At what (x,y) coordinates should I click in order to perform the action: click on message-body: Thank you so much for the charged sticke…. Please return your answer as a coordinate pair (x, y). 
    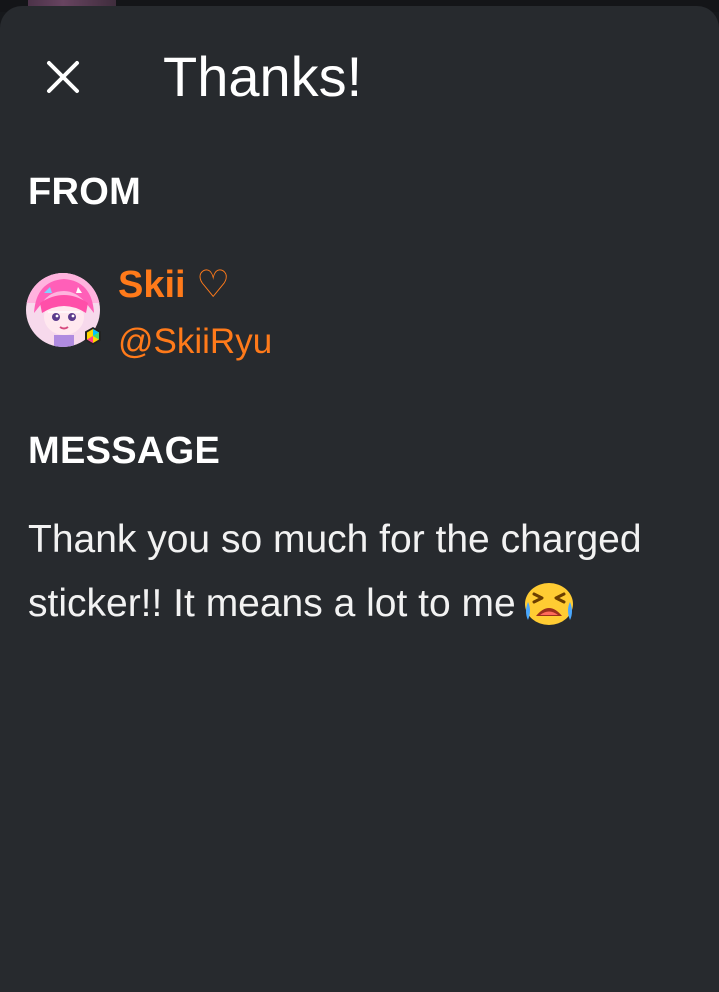
    Looking at the image, I should click on (363, 577).